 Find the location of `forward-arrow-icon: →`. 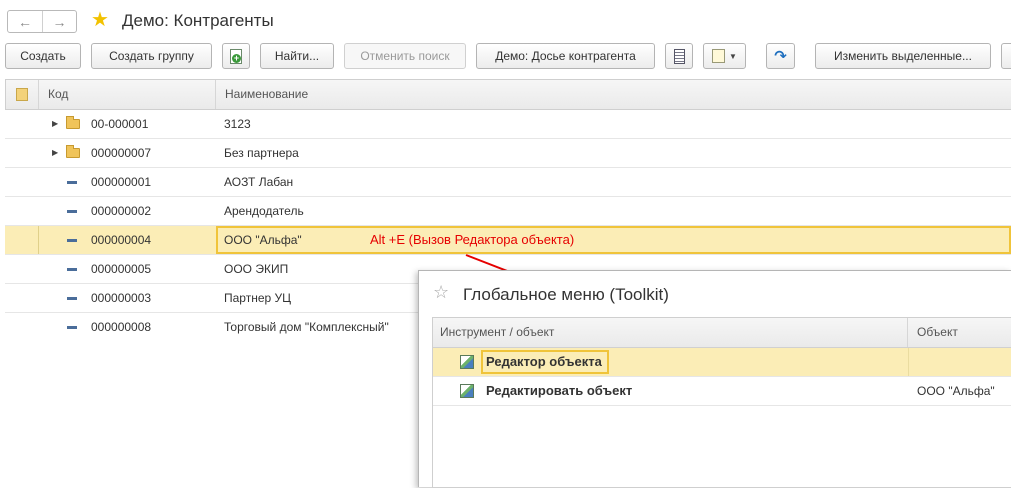

forward-arrow-icon: → is located at coordinates (58, 21).